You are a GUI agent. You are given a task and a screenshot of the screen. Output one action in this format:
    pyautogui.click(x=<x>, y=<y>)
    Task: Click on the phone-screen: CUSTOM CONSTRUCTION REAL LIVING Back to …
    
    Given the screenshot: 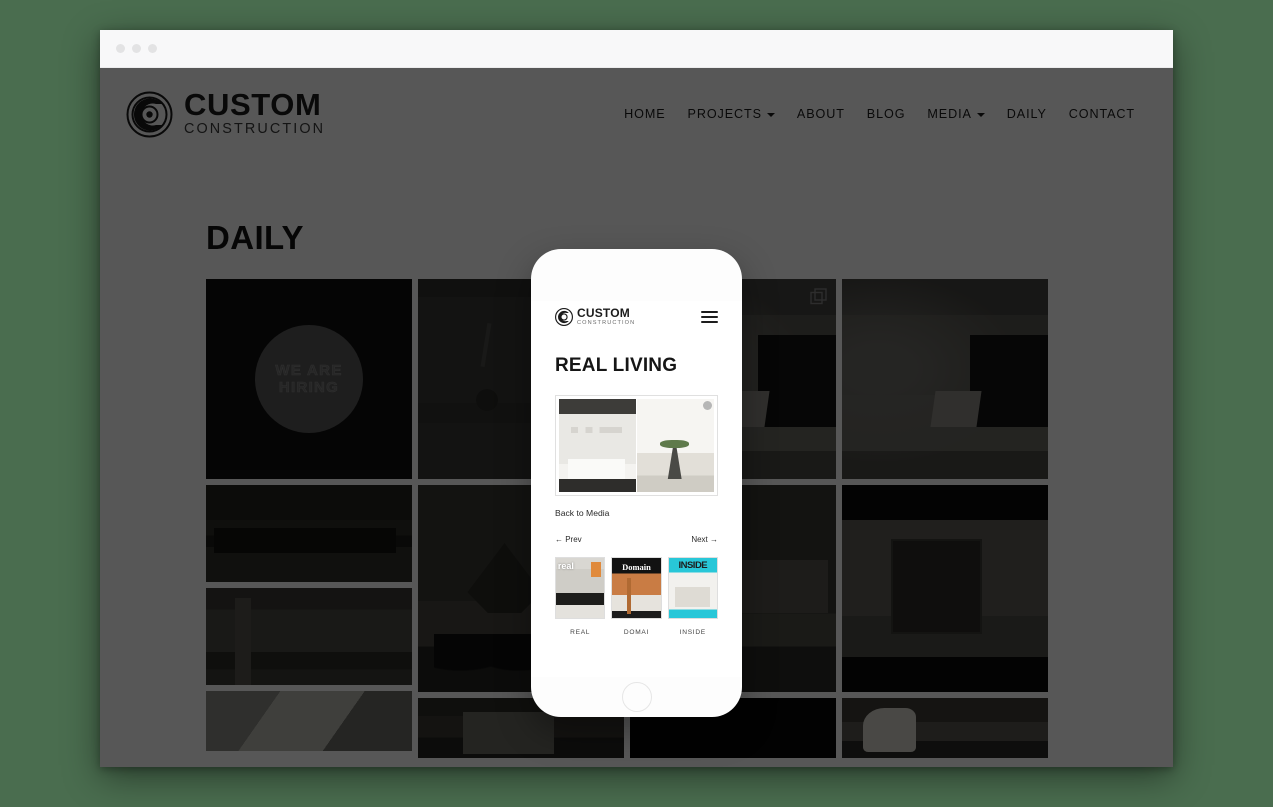 What is the action you would take?
    pyautogui.click(x=636, y=489)
    